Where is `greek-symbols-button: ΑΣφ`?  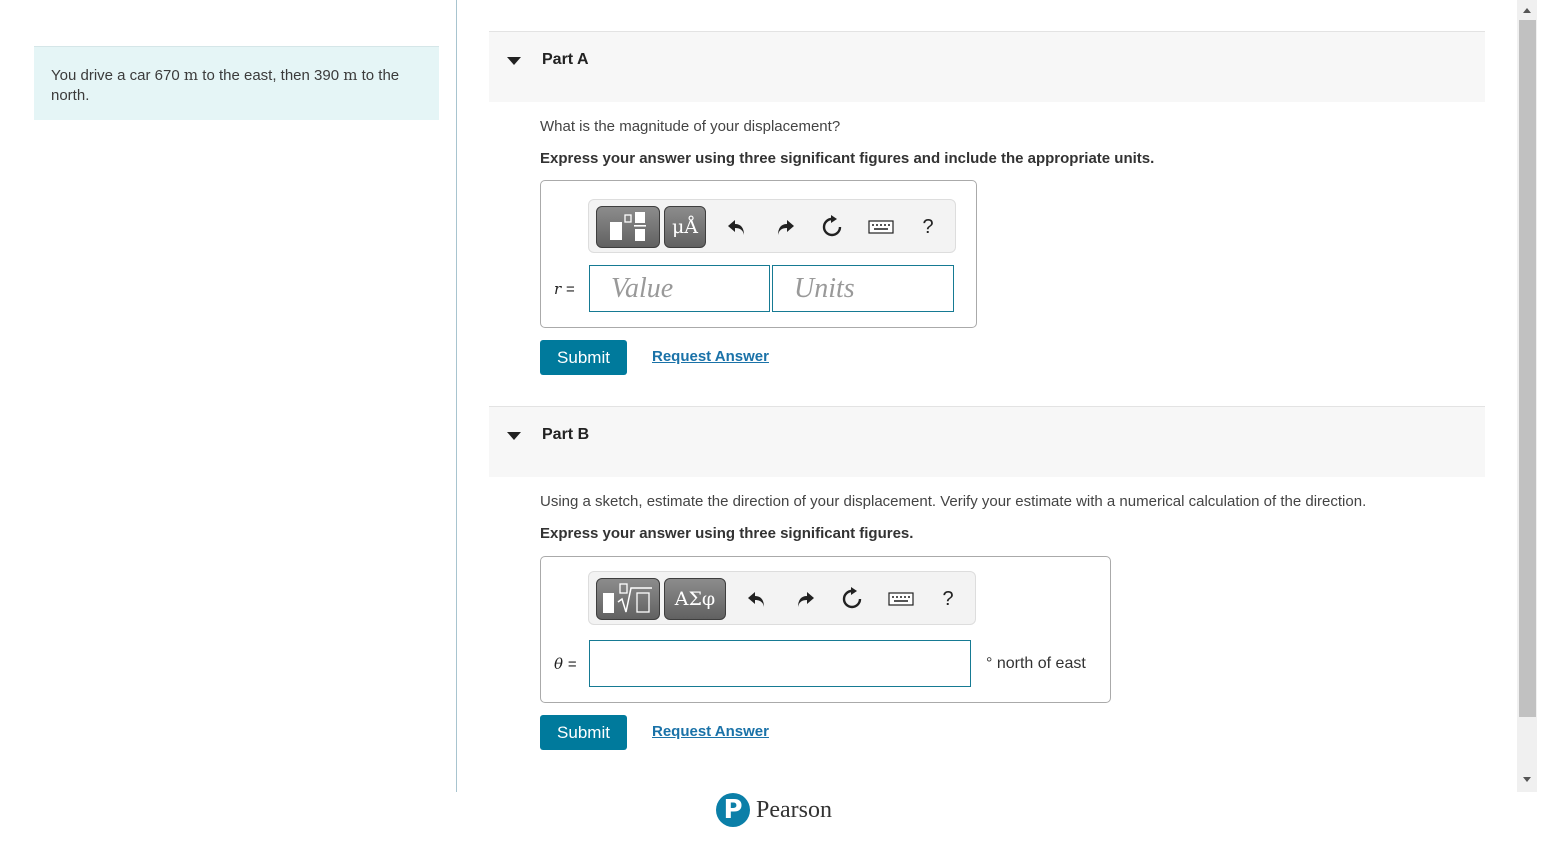 greek-symbols-button: ΑΣφ is located at coordinates (695, 599).